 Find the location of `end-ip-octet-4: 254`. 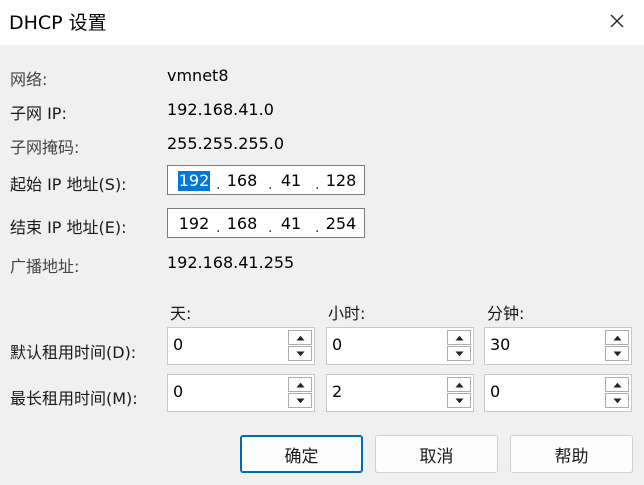

end-ip-octet-4: 254 is located at coordinates (341, 224).